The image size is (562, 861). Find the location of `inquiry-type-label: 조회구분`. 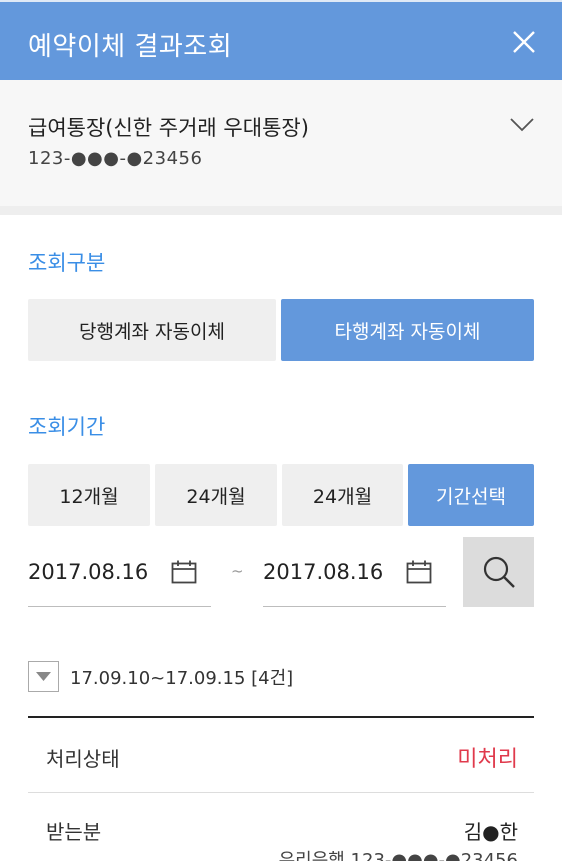

inquiry-type-label: 조회구분 is located at coordinates (67, 263).